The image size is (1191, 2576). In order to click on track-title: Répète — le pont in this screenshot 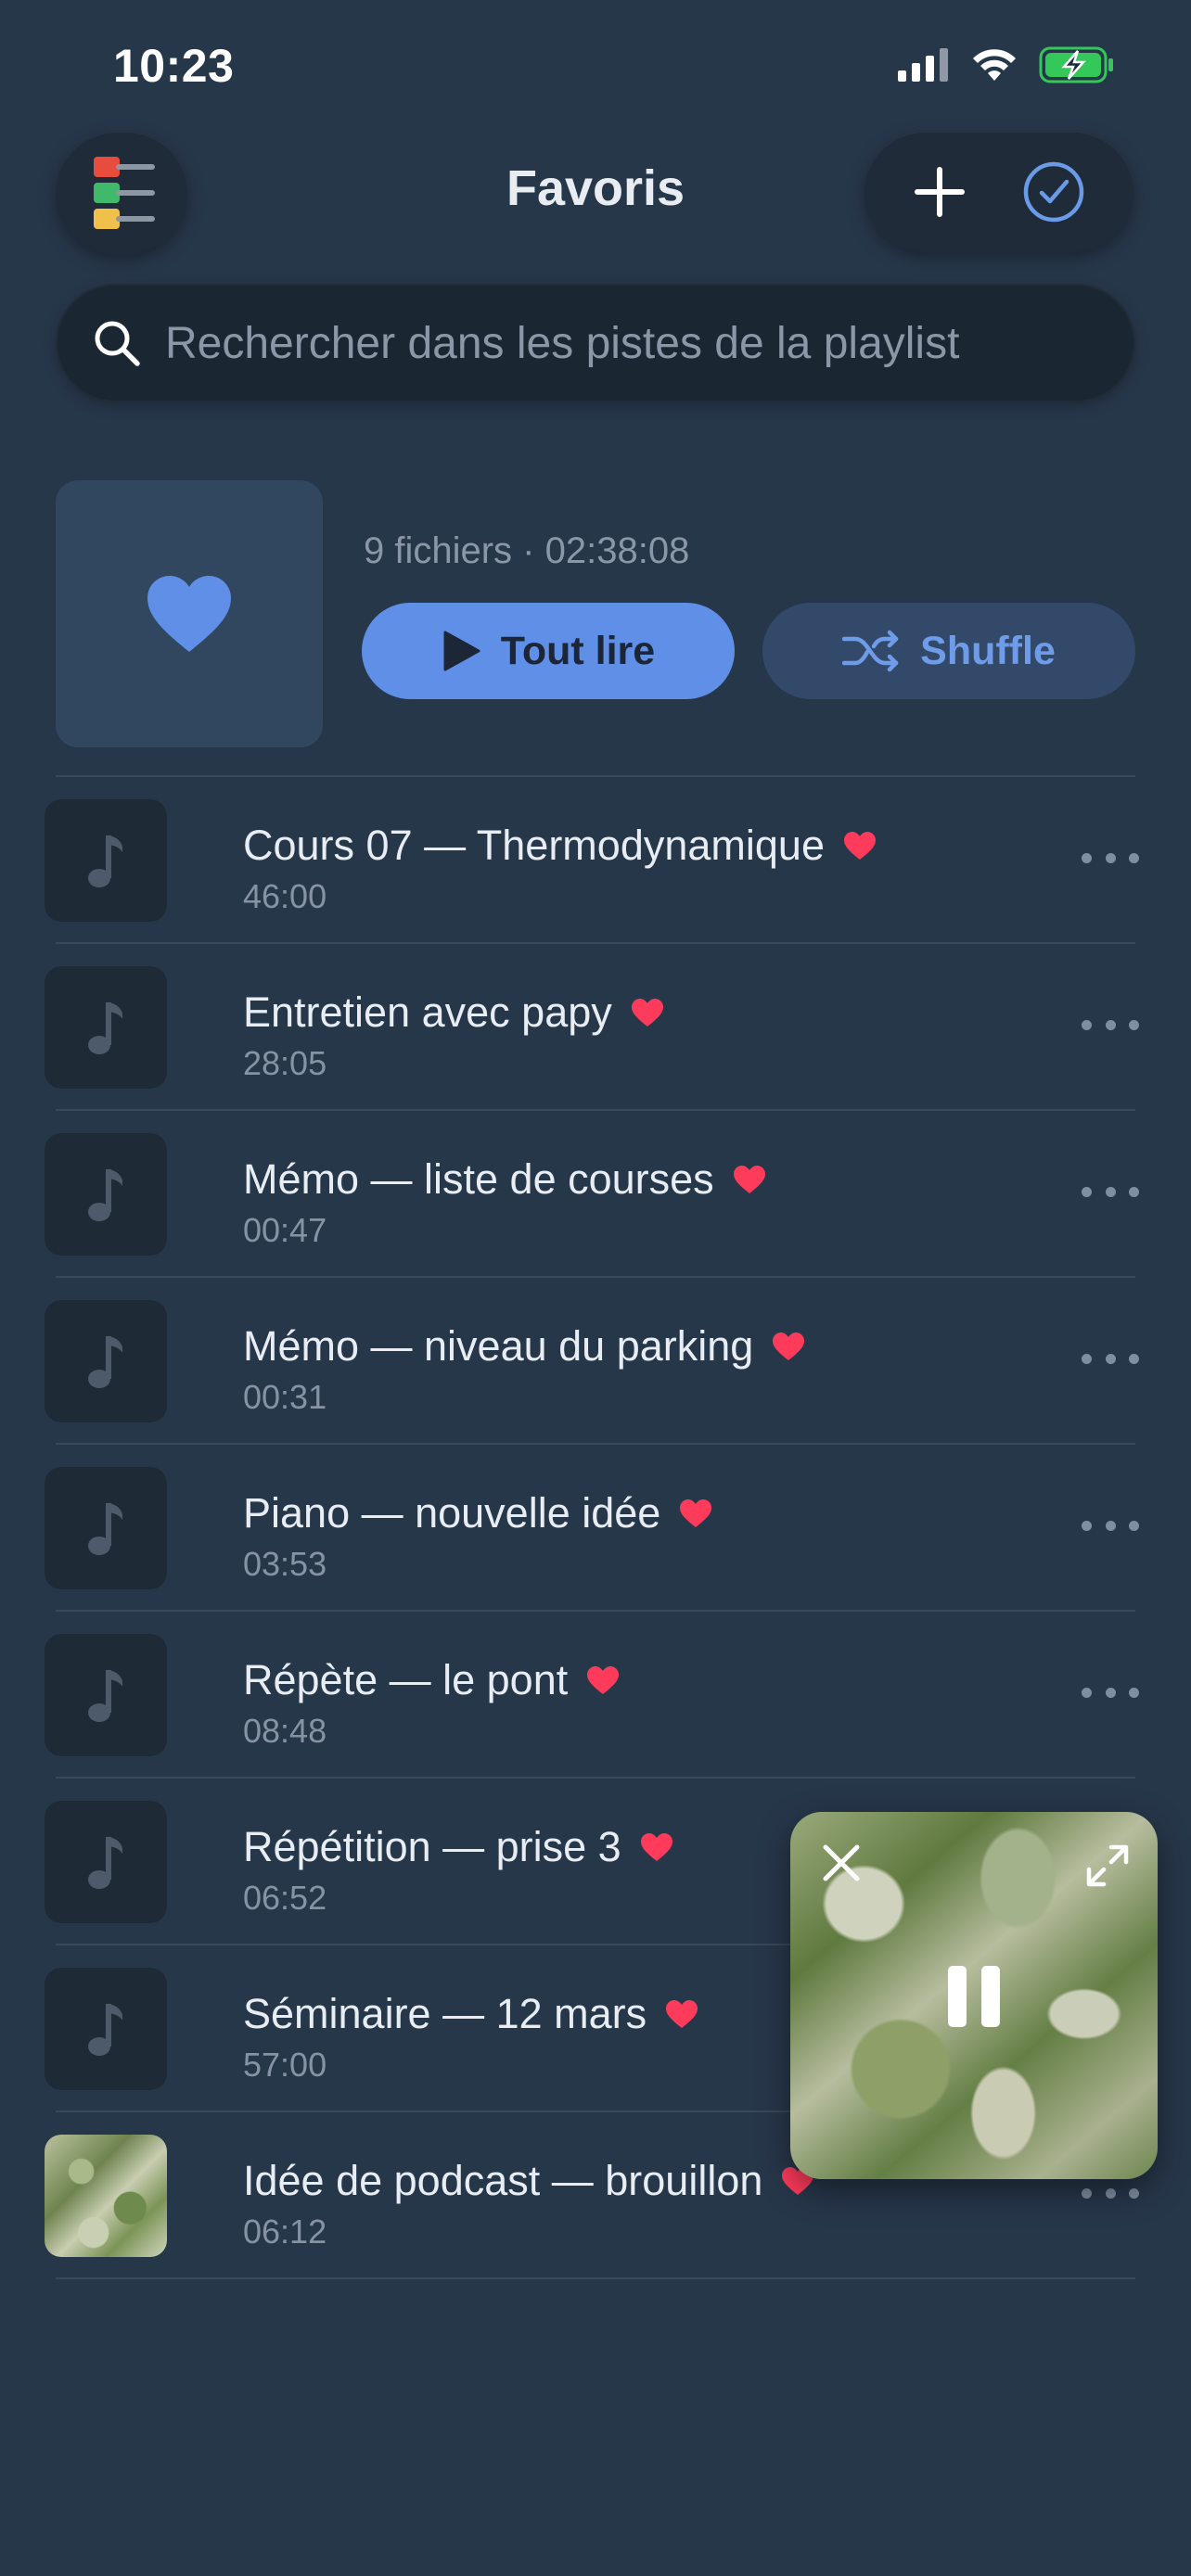, I will do `click(406, 1679)`.